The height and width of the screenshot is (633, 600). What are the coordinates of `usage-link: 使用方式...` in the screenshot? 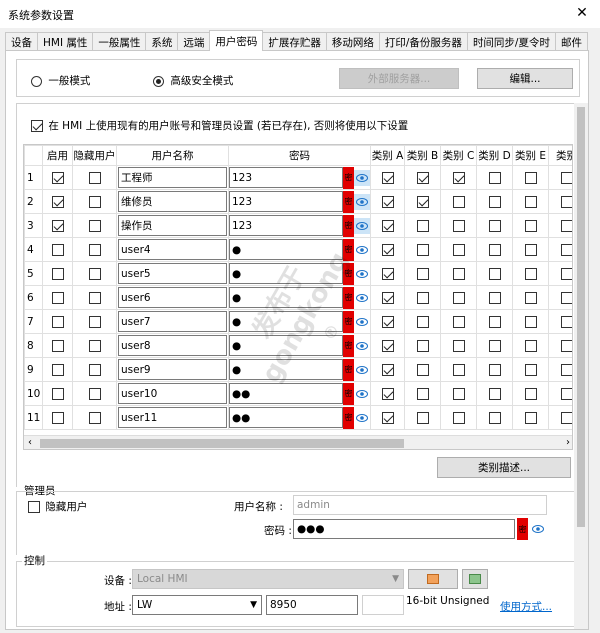 It's located at (526, 606).